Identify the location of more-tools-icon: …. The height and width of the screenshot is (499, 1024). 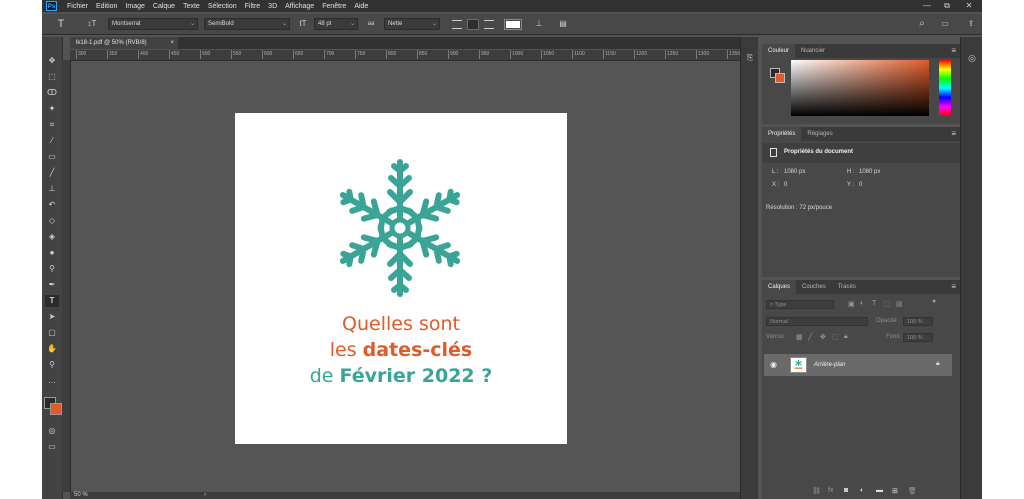
(52, 381).